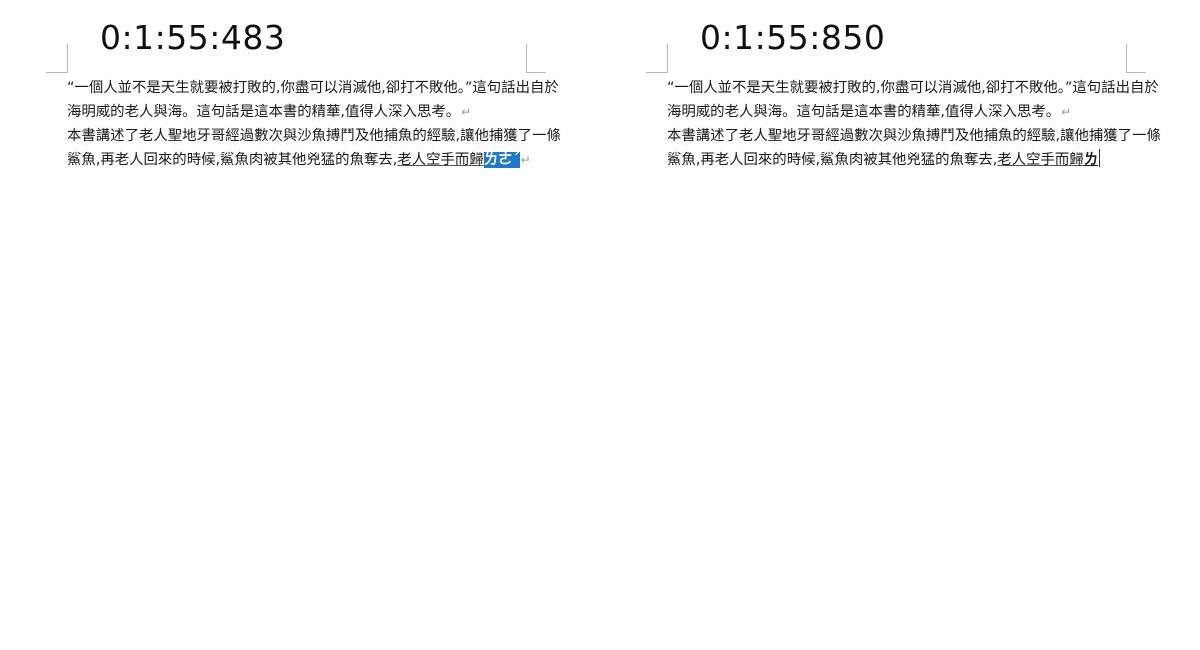 Image resolution: width=1200 pixels, height=650 pixels. What do you see at coordinates (793, 37) in the screenshot?
I see `elapsed-timer: 0:1:55:850` at bounding box center [793, 37].